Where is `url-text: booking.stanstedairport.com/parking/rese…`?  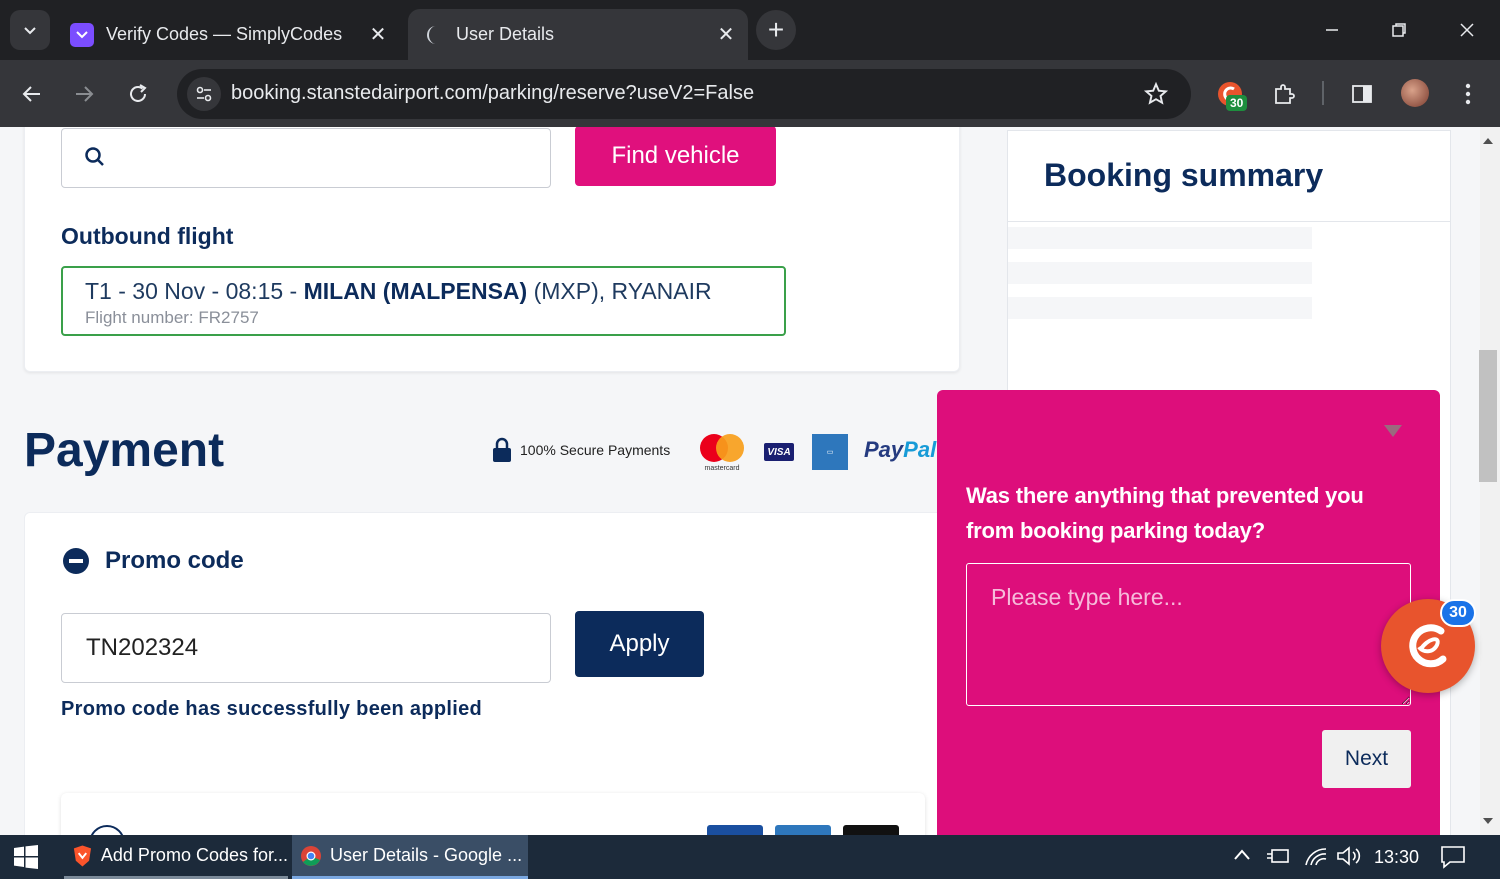
url-text: booking.stanstedairport.com/parking/rese… is located at coordinates (492, 93).